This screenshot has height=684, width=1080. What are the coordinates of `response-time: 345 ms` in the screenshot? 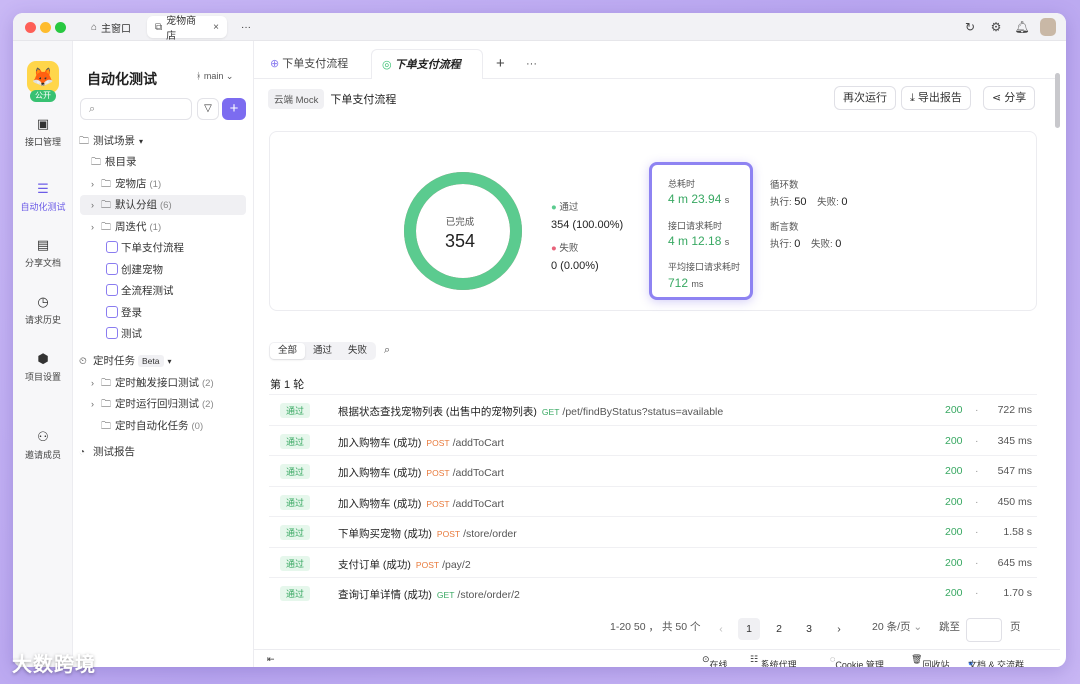 It's located at (1014, 440).